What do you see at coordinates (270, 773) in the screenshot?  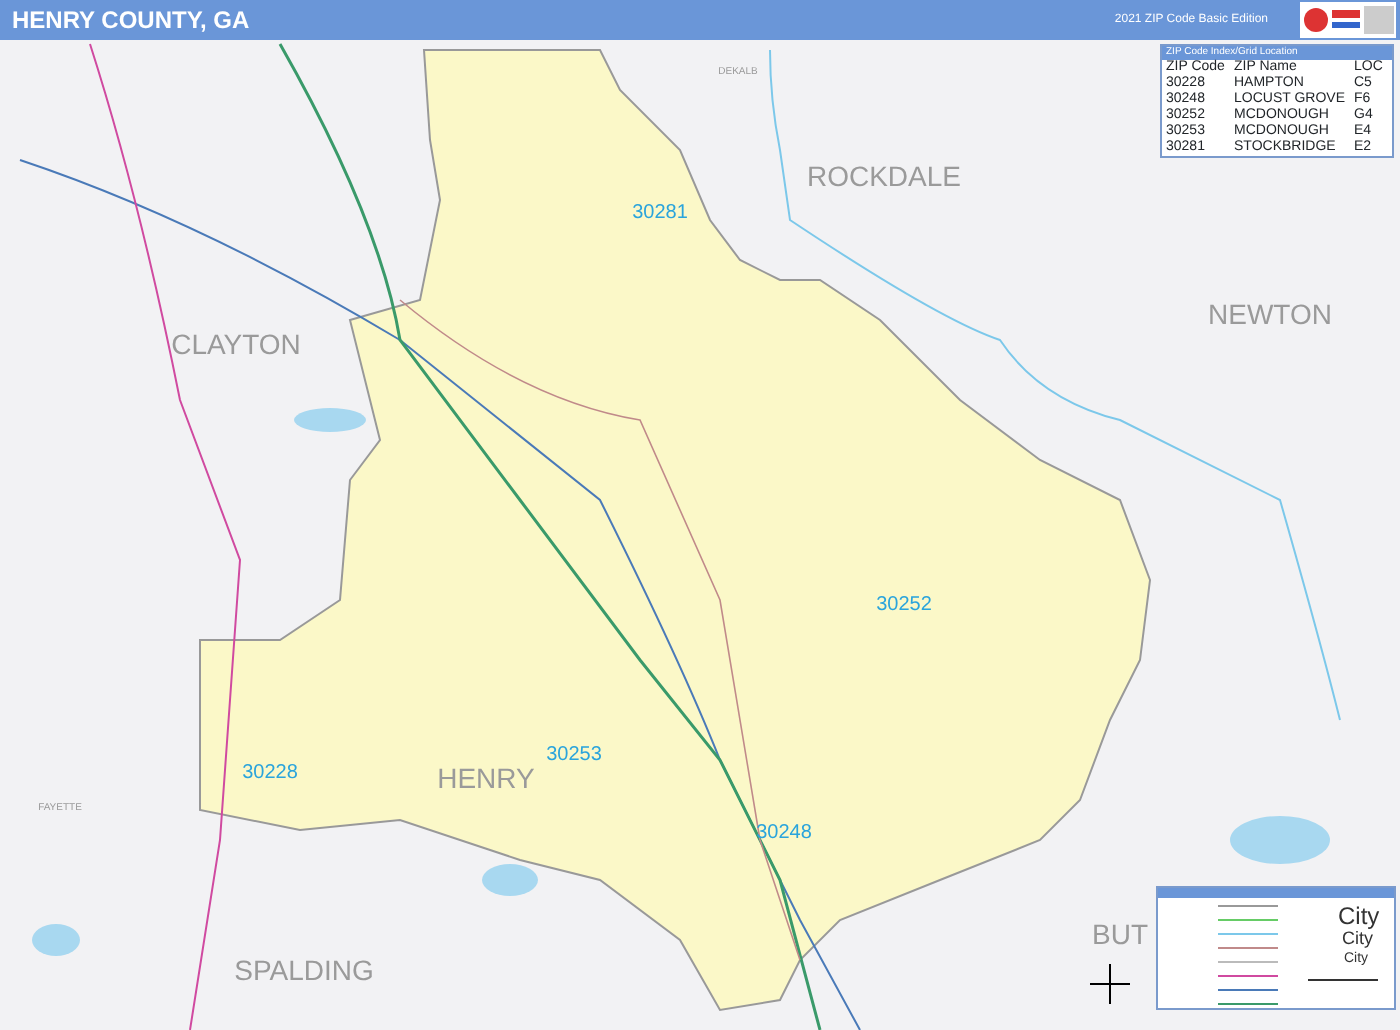 I see `zip-code-label: 30228` at bounding box center [270, 773].